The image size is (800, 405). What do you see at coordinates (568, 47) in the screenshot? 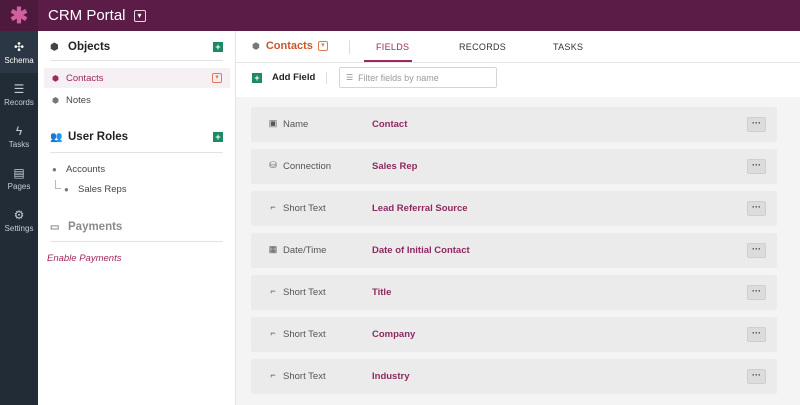
I see `tab-tasks: TASKS` at bounding box center [568, 47].